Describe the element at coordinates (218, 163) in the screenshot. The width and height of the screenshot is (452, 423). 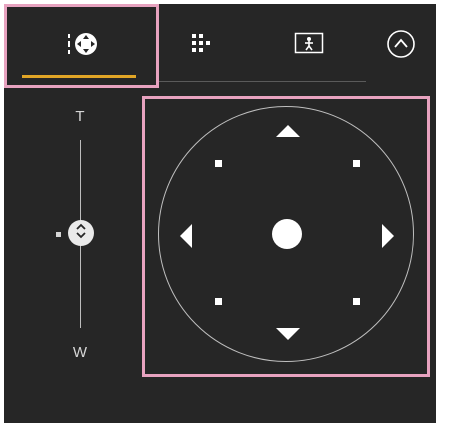
I see `move-up-left-button` at that location.